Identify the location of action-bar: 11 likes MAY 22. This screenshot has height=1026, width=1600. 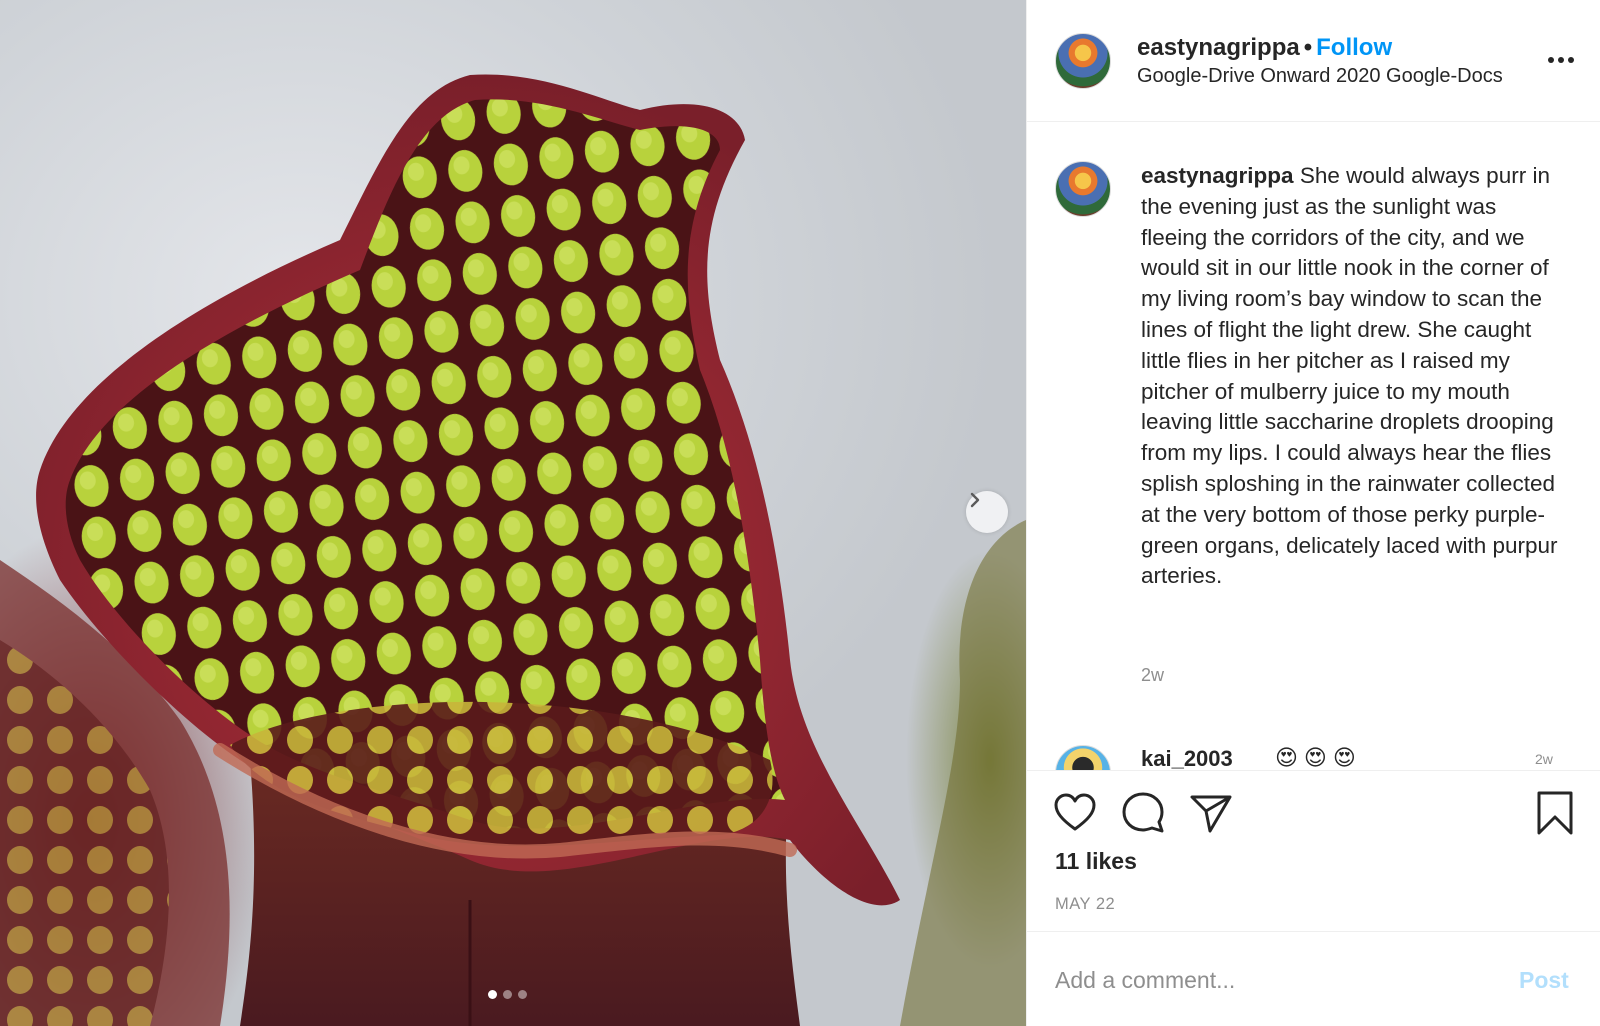
(1313, 852).